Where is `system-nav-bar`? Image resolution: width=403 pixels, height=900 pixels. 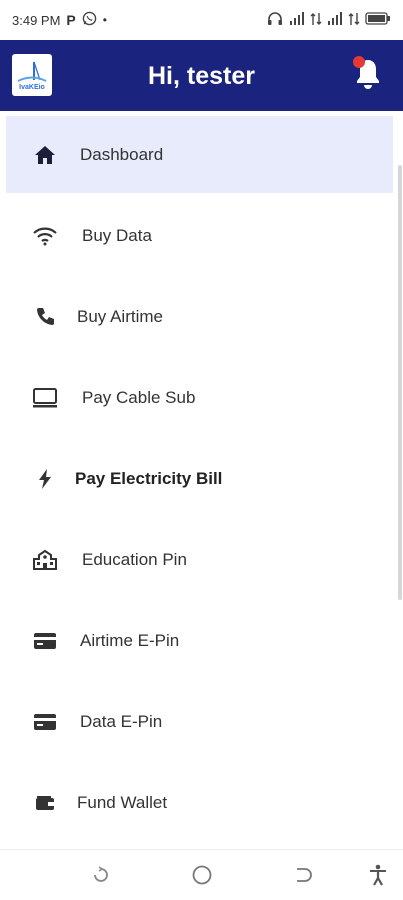 system-nav-bar is located at coordinates (201, 874).